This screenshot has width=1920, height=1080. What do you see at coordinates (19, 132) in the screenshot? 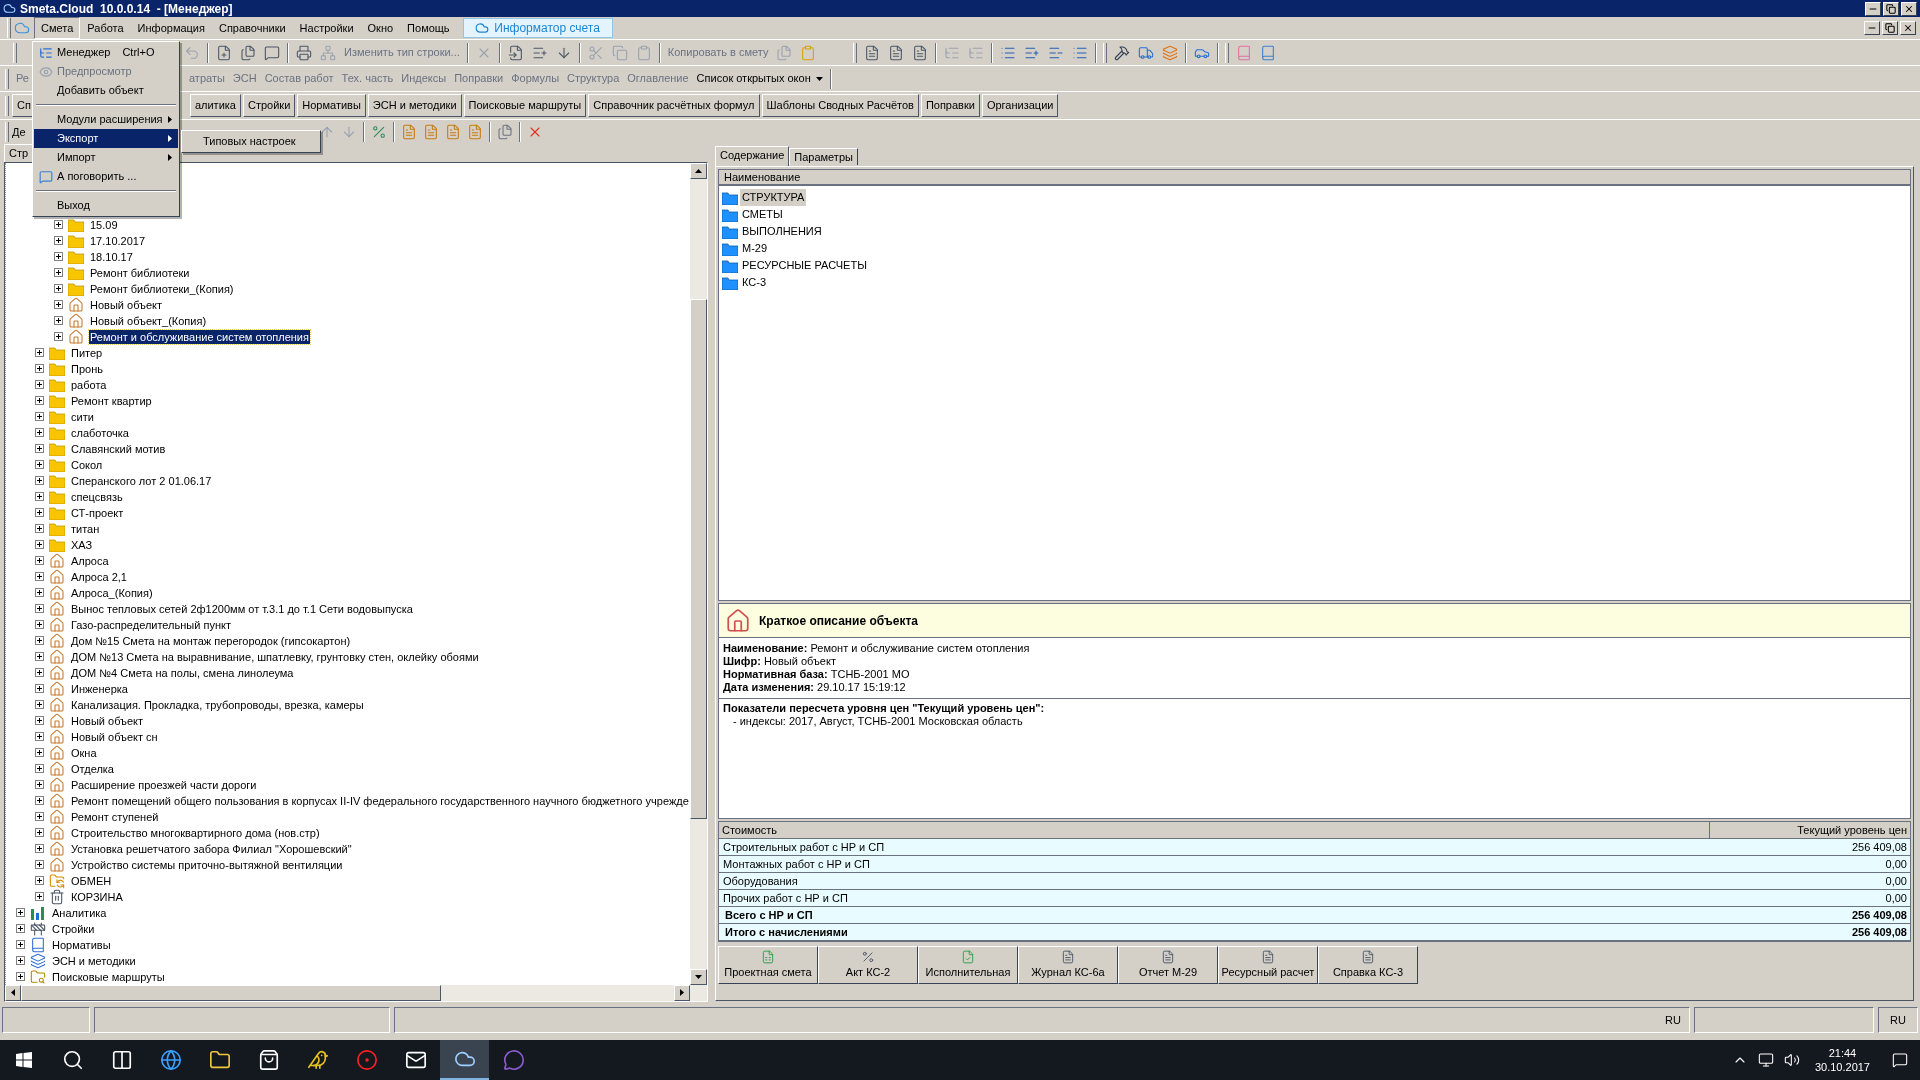
I see `toolbar-button: Де` at bounding box center [19, 132].